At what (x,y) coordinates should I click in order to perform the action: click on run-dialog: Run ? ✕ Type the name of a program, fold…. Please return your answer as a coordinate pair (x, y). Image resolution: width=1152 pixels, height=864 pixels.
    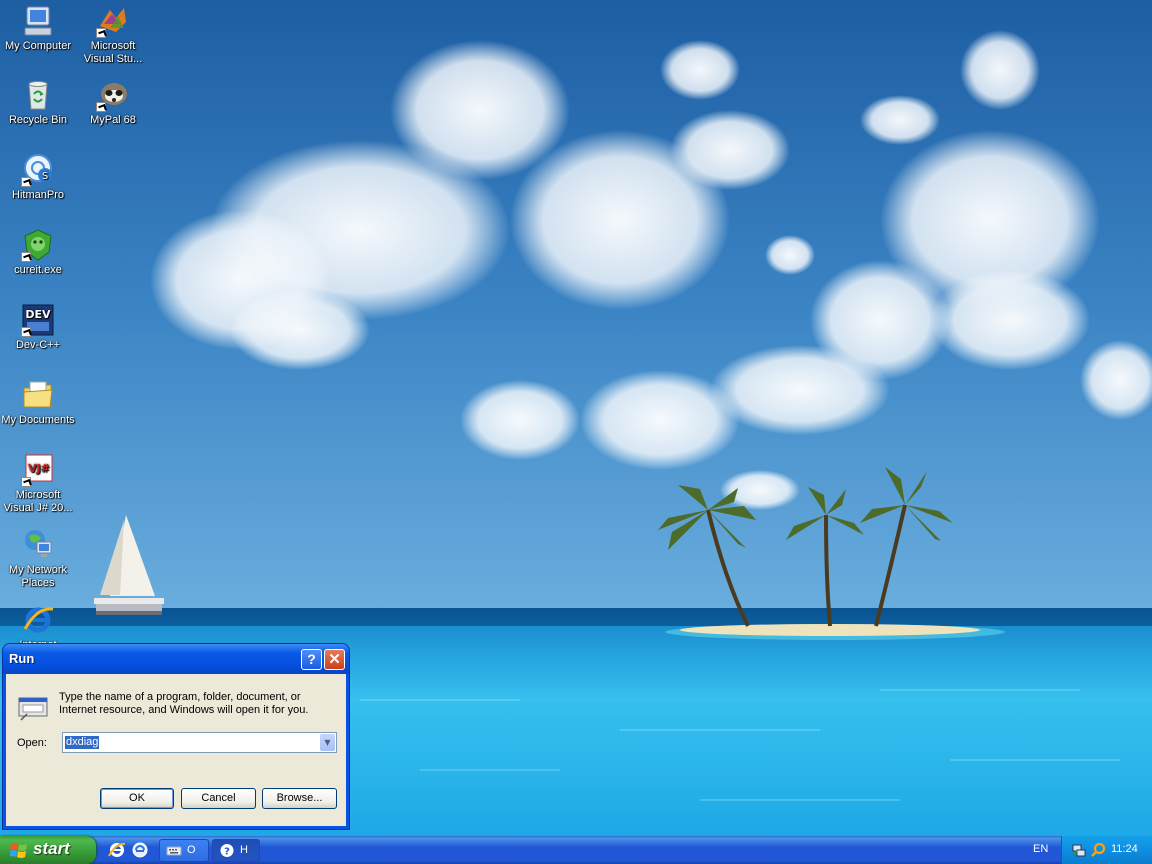
    Looking at the image, I should click on (176, 736).